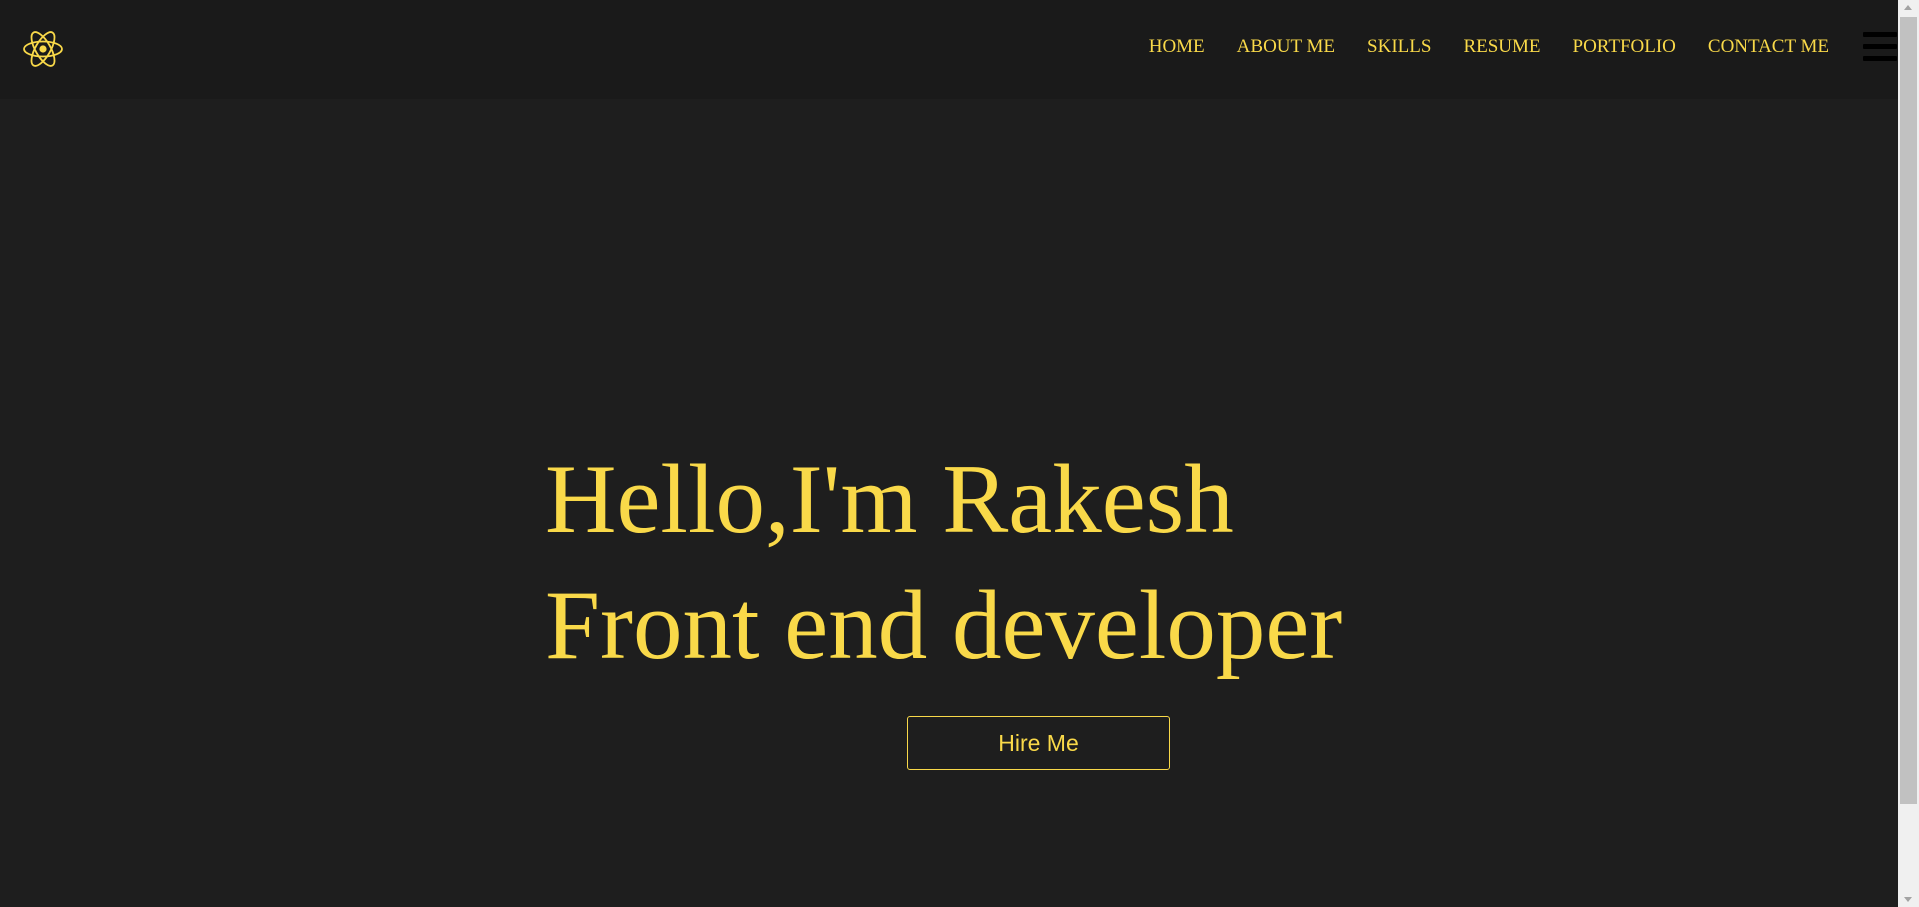 The height and width of the screenshot is (907, 1919). Describe the element at coordinates (1038, 743) in the screenshot. I see `hire-me-button: Hire Me` at that location.